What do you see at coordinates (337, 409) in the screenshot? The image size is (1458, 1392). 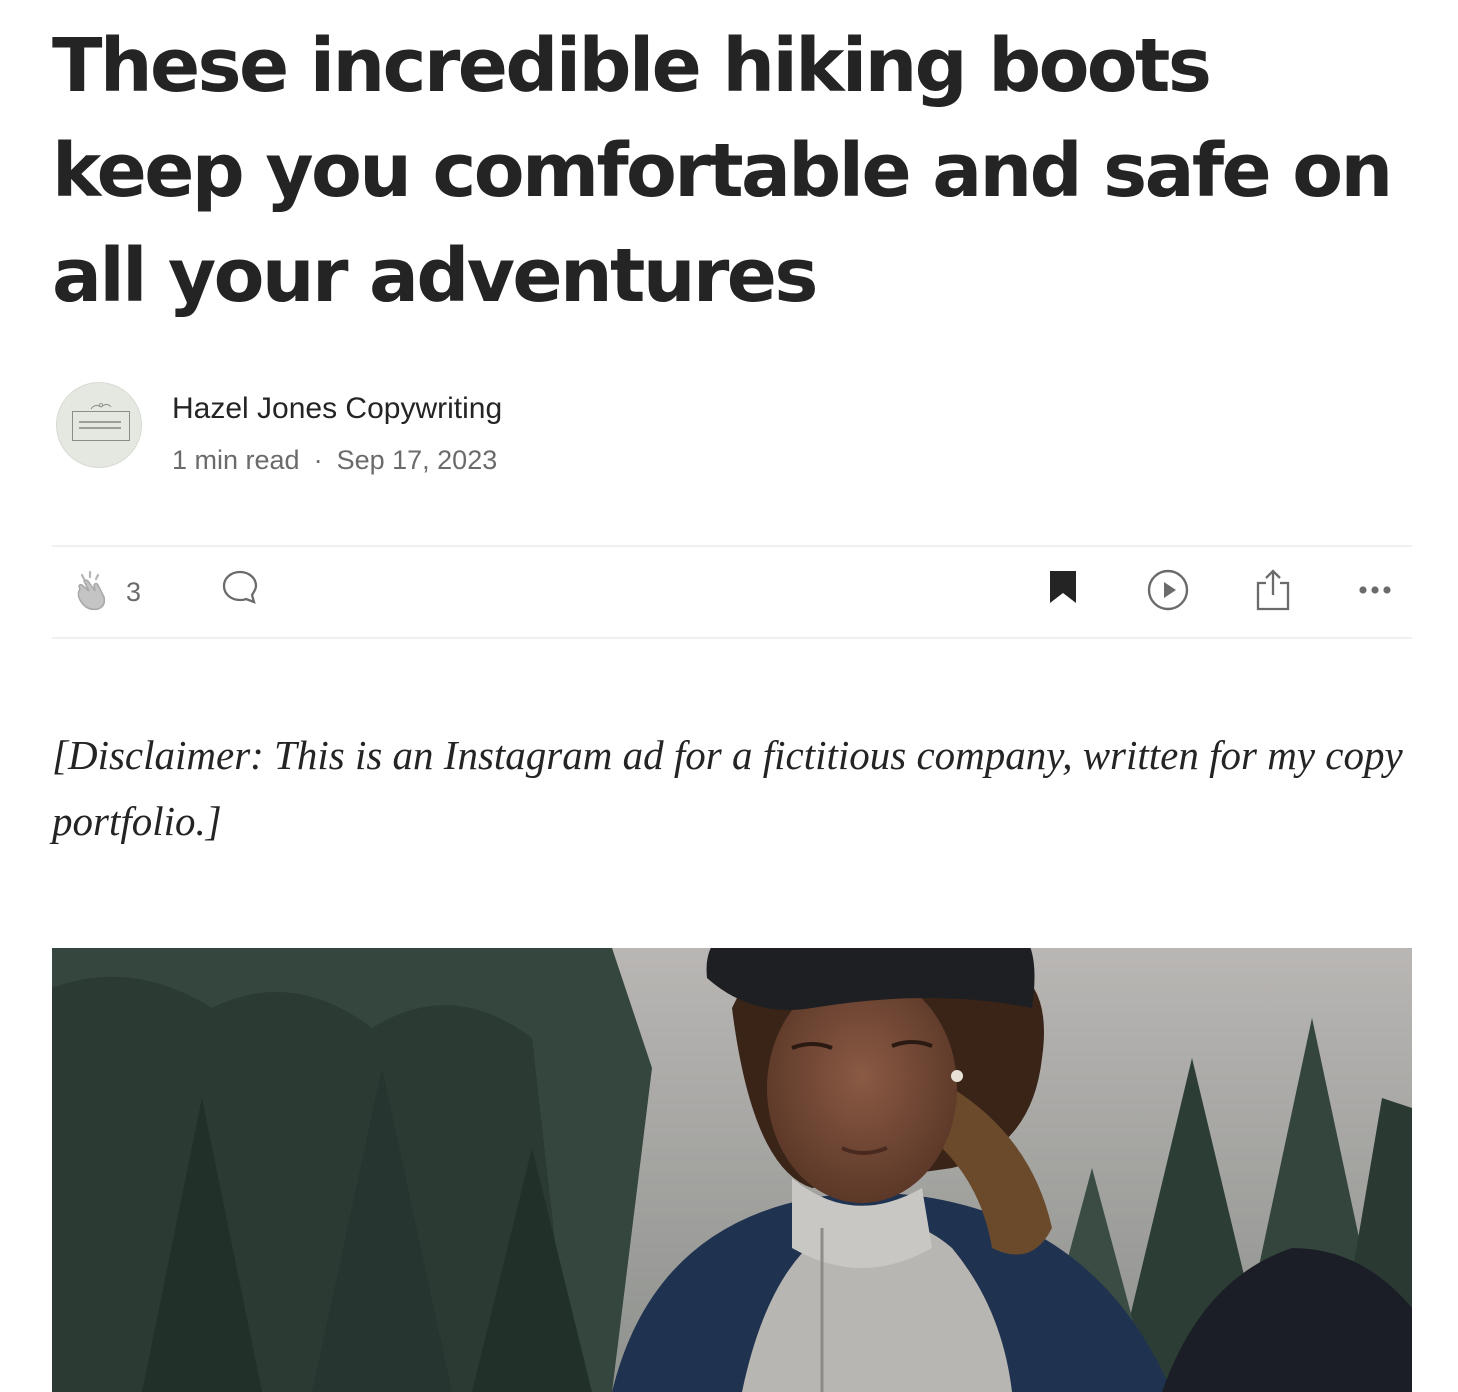 I see `author-name-link: Hazel Jones Copywriting` at bounding box center [337, 409].